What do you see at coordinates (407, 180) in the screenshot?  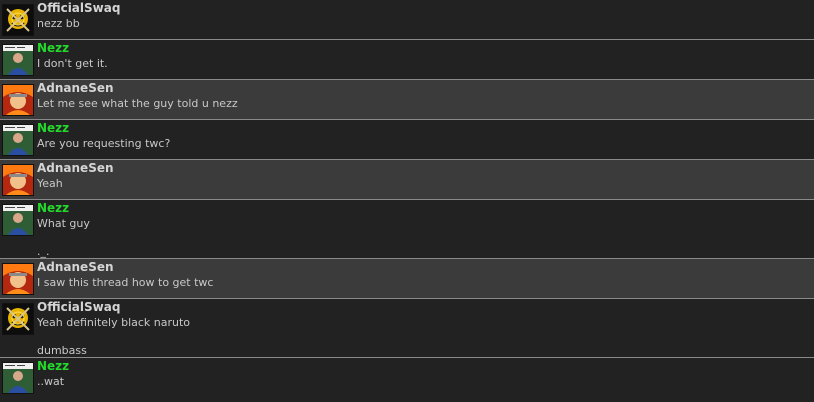 I see `chat-message: AdnaneSen Yeah` at bounding box center [407, 180].